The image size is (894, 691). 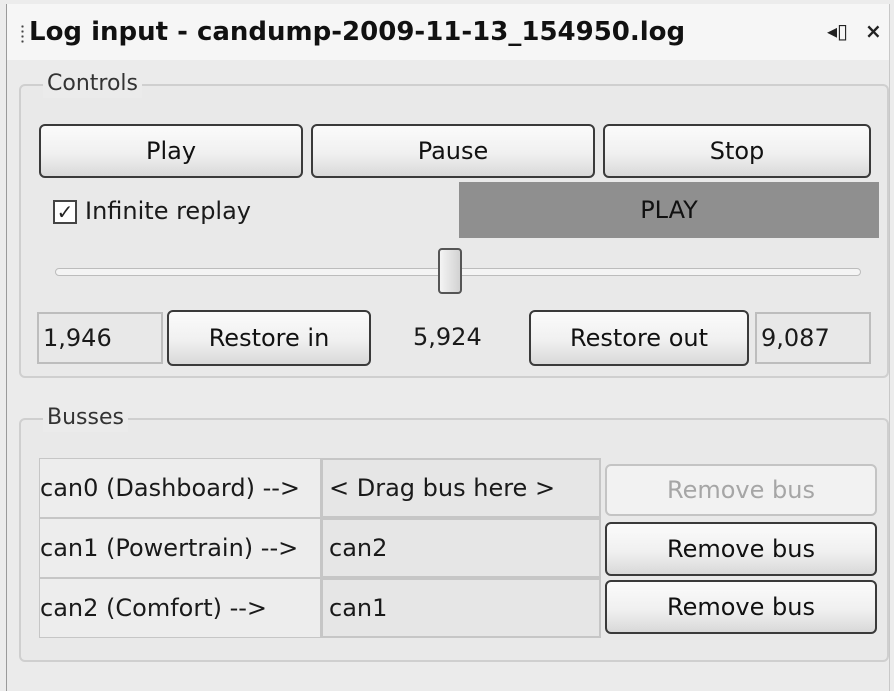 What do you see at coordinates (180, 608) in the screenshot?
I see `bus-source-cell: can2 (Comfort) -->` at bounding box center [180, 608].